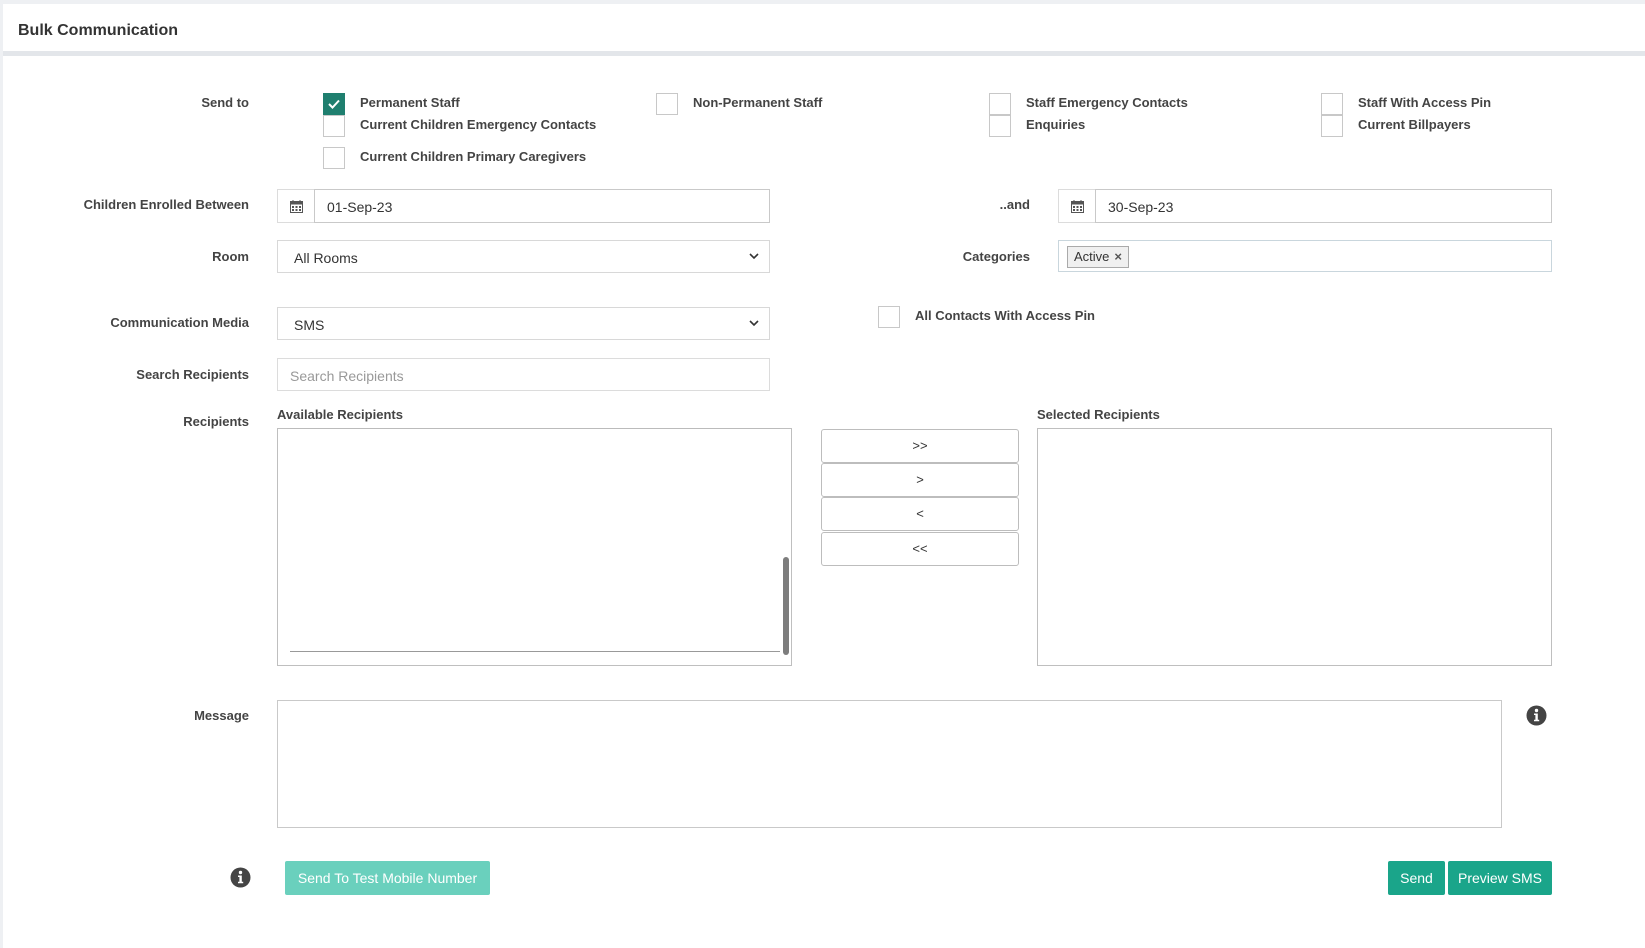  What do you see at coordinates (1056, 124) in the screenshot?
I see `enquiries-label: Enquiries` at bounding box center [1056, 124].